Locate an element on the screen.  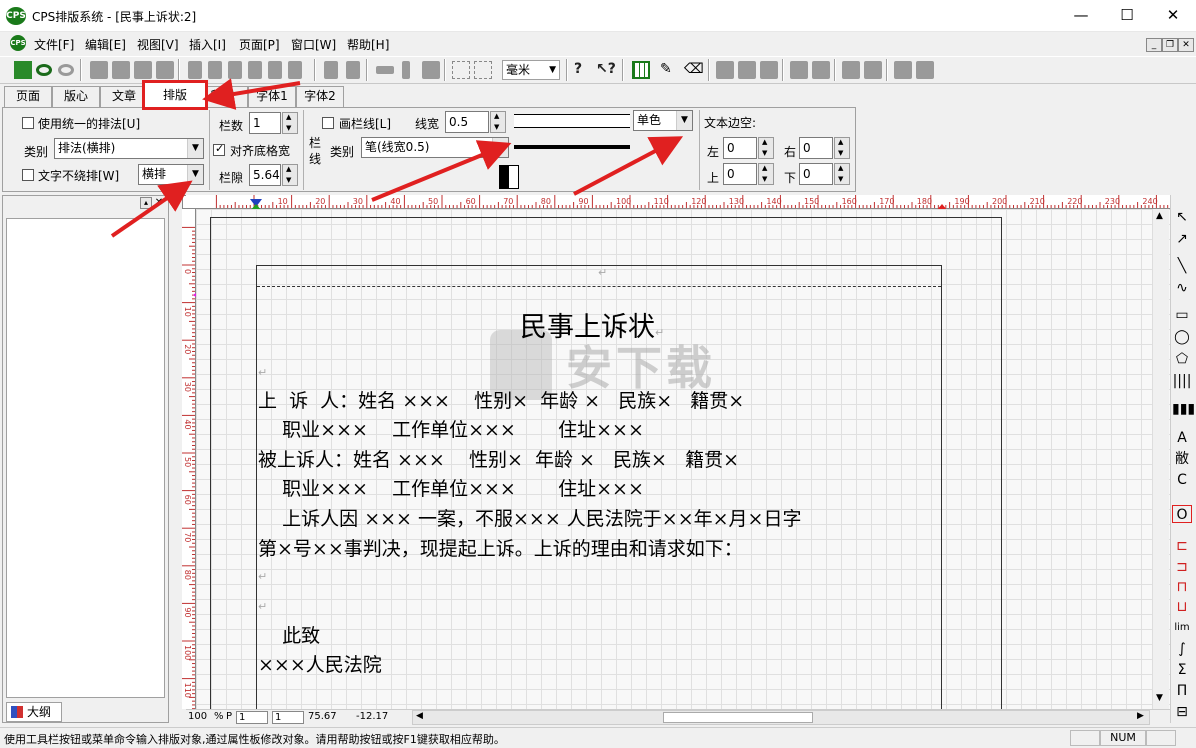
vertical-text-tool-icon: 敝 is located at coordinates (1182, 459).